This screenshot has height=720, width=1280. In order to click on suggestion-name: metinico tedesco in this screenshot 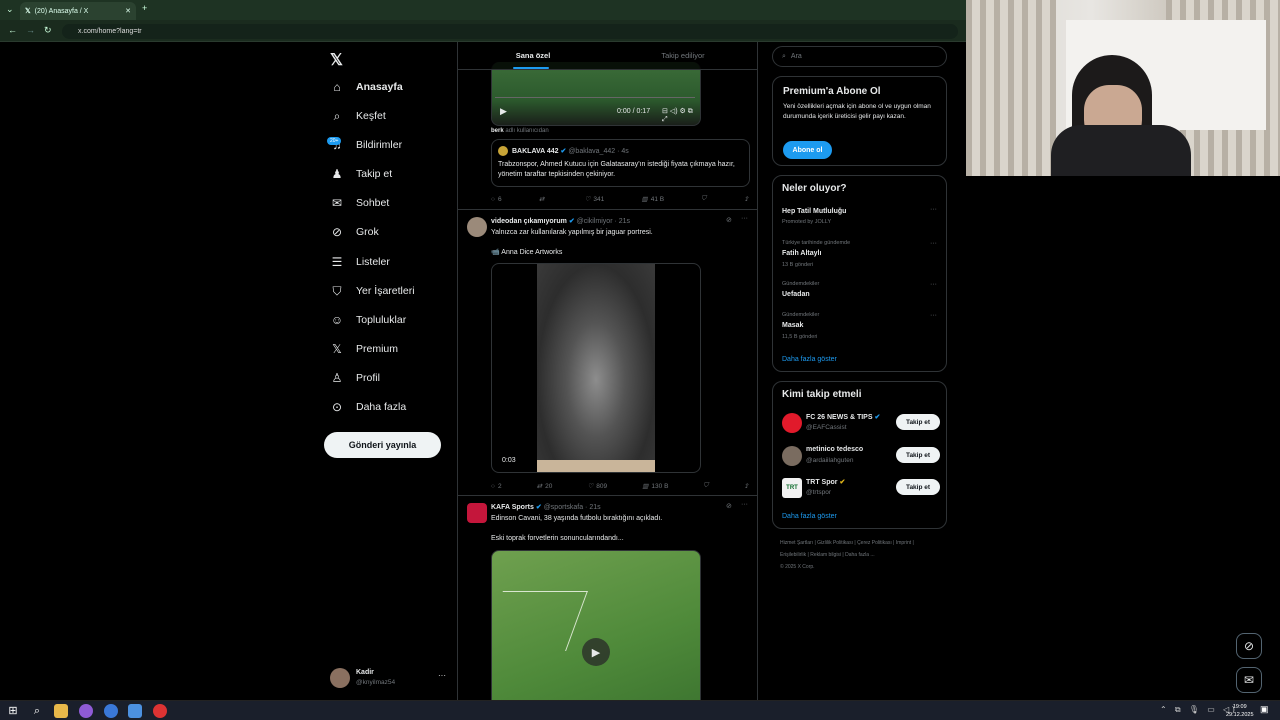, I will do `click(834, 449)`.